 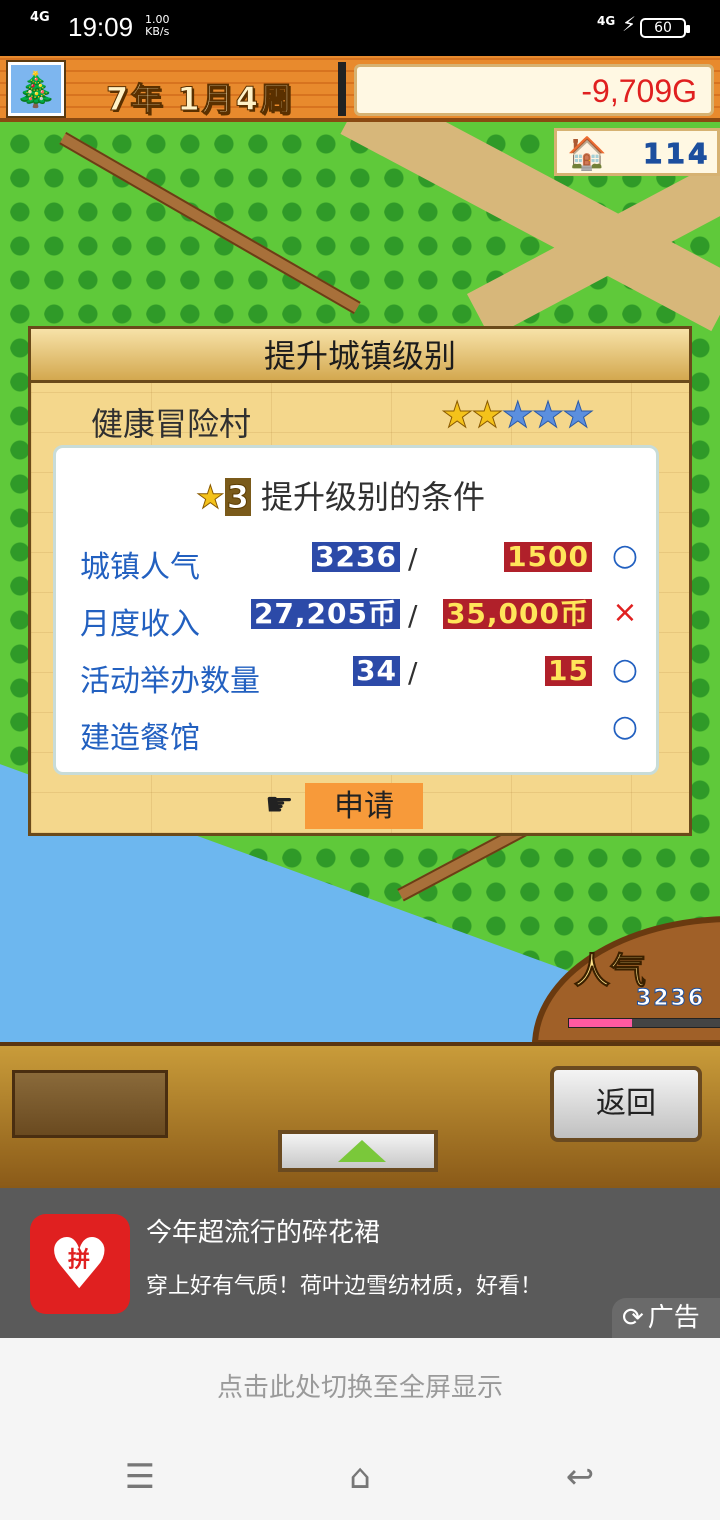 I want to click on star-icon: ★, so click(x=211, y=497).